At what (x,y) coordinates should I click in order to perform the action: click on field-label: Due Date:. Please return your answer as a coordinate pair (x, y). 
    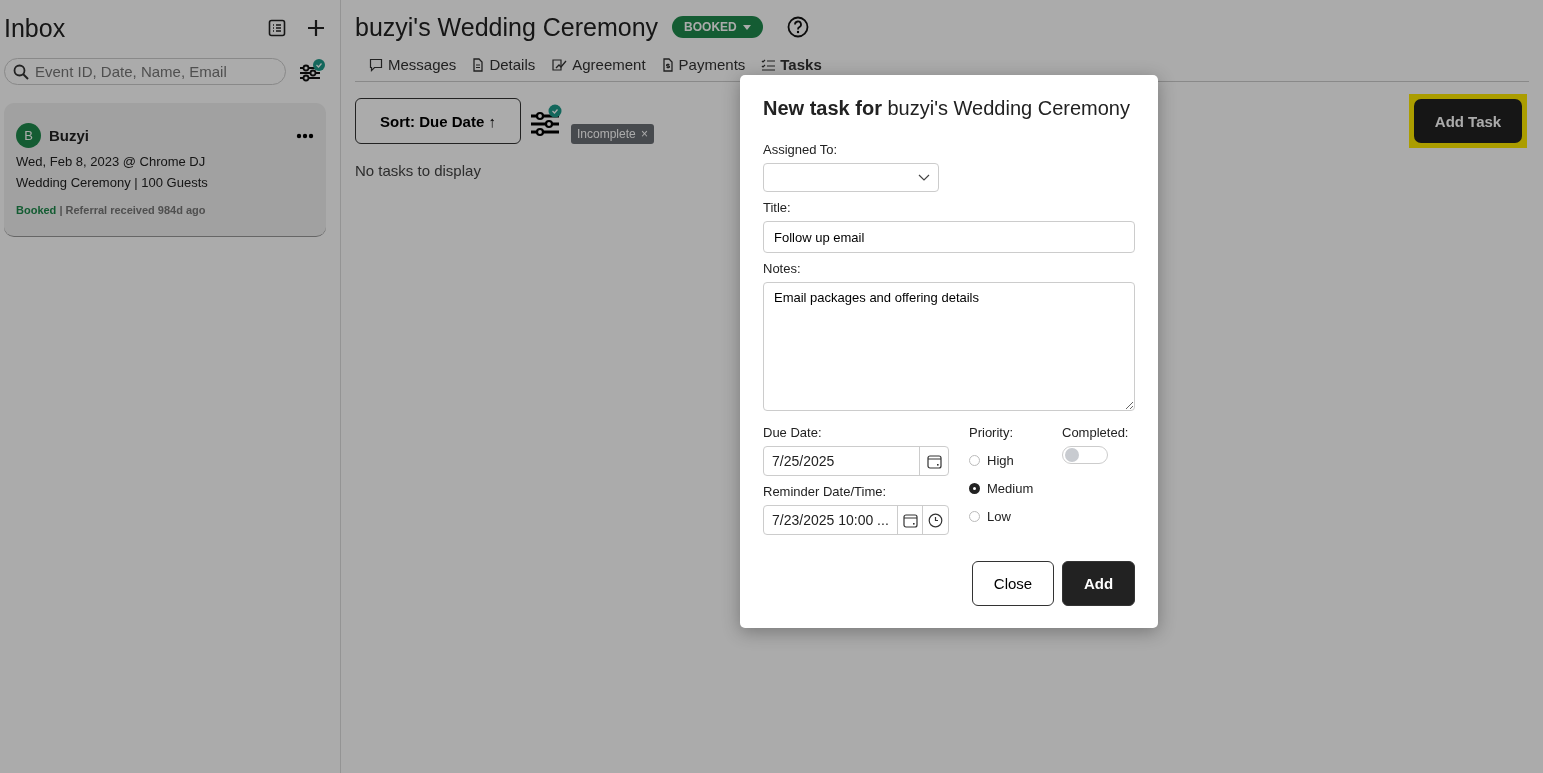
    Looking at the image, I should click on (793, 432).